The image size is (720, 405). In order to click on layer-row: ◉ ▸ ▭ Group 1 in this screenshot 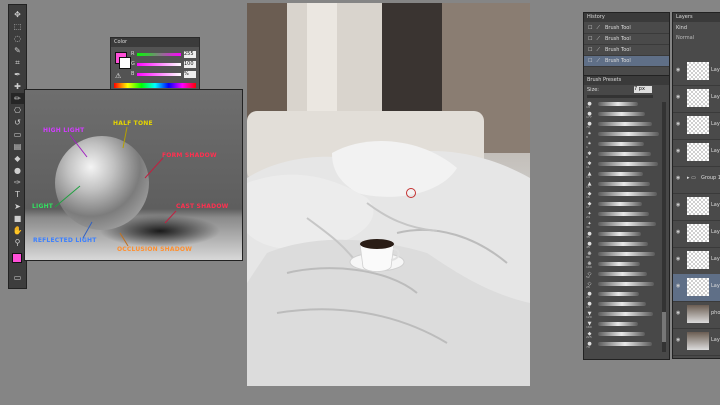, I will do `click(696, 180)`.